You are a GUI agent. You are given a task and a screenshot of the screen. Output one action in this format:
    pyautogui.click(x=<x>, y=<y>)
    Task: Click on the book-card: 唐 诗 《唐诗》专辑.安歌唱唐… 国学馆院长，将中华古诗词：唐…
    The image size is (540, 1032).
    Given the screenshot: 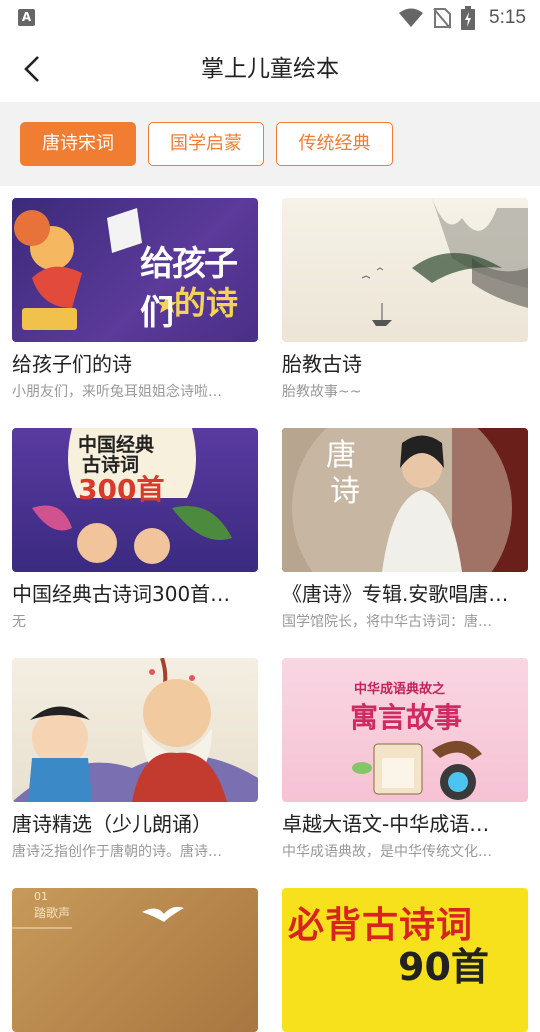 What is the action you would take?
    pyautogui.click(x=405, y=530)
    